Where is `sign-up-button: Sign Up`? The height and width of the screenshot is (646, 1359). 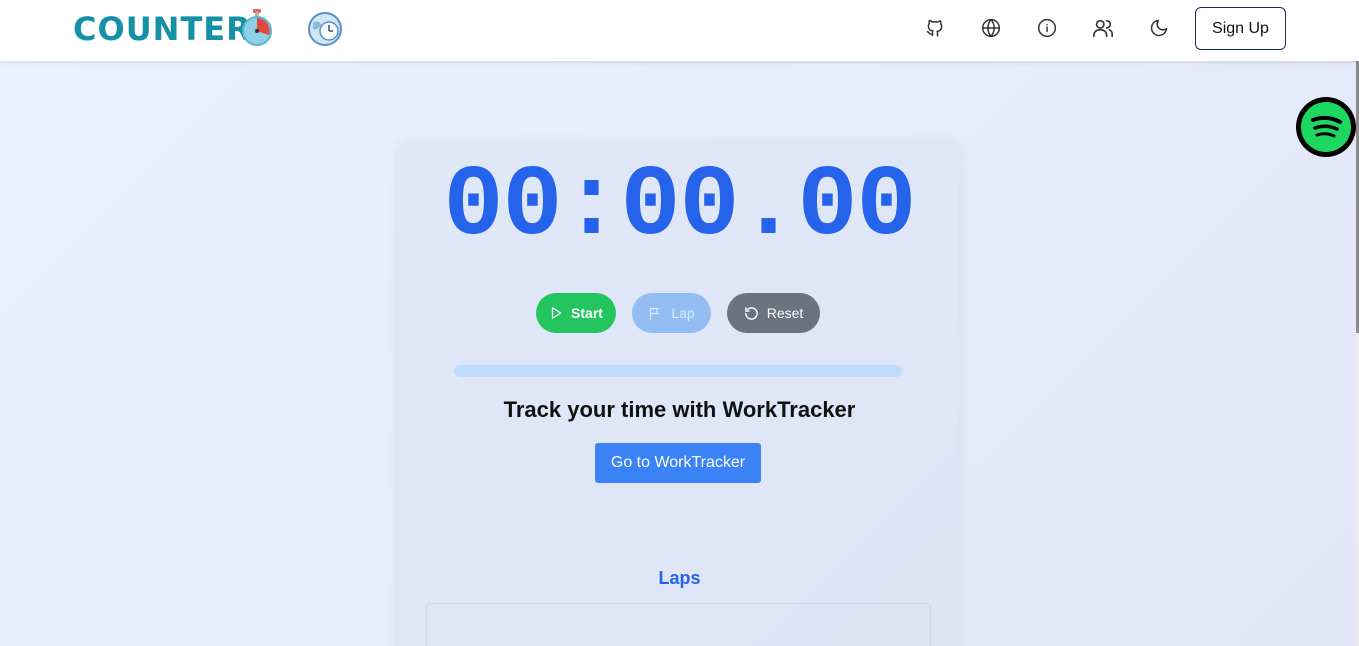
sign-up-button: Sign Up is located at coordinates (1240, 28).